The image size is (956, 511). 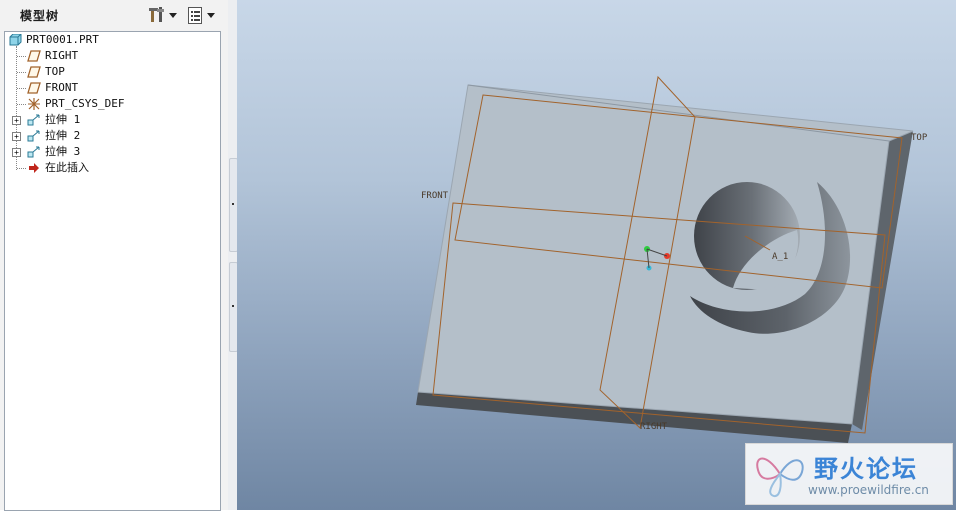 I want to click on forum-watermark: 野火论坛 www.proewildfire.cn, so click(x=849, y=474).